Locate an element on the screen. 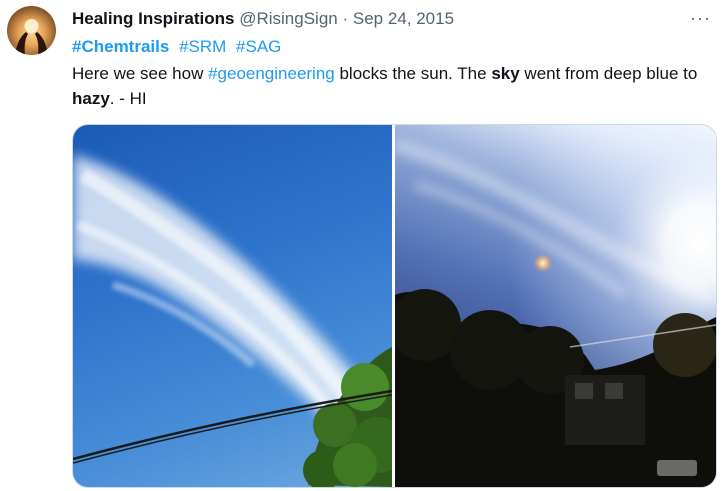 The height and width of the screenshot is (491, 723). more-options-icon: ··· is located at coordinates (700, 18).